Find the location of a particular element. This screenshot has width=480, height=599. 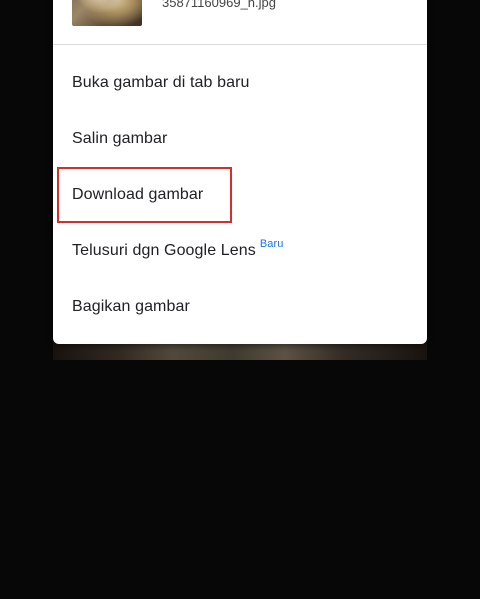

menu-item-label: Telusuri dgn Google Lens Baru is located at coordinates (178, 249).